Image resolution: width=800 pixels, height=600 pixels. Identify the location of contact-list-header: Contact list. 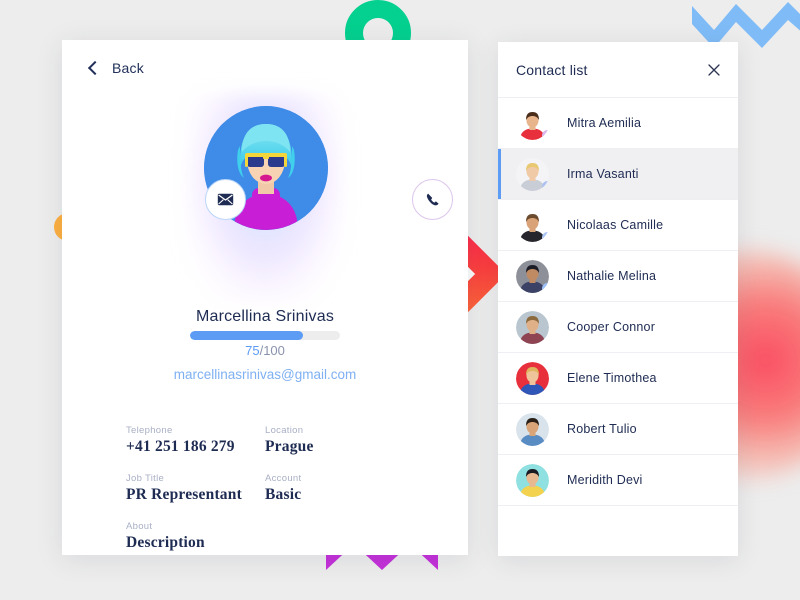
(618, 70).